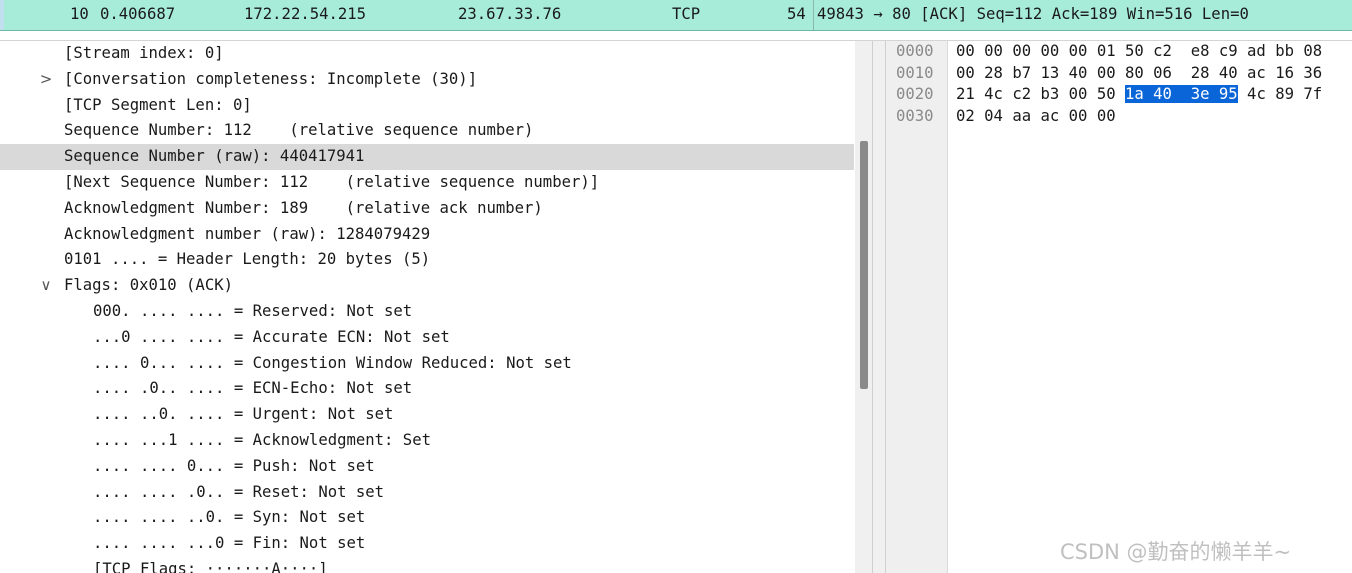  I want to click on hex-offset-column: 0000 0010 0020 0030, so click(917, 307).